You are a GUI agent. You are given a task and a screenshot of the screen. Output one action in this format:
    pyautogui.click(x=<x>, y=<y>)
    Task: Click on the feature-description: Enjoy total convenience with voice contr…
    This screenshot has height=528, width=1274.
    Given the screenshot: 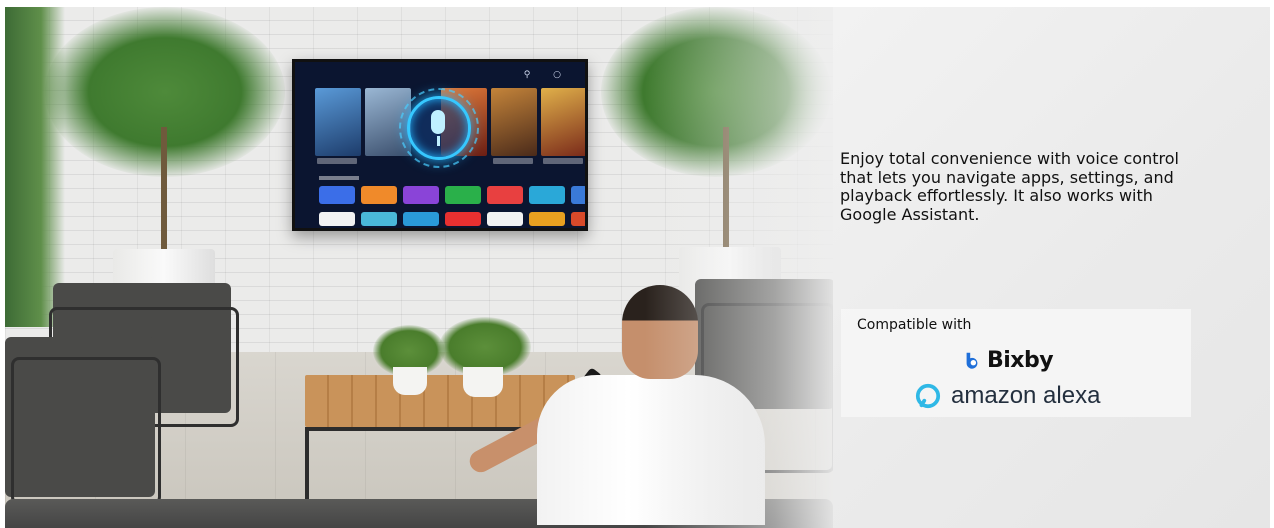 What is the action you would take?
    pyautogui.click(x=1009, y=186)
    